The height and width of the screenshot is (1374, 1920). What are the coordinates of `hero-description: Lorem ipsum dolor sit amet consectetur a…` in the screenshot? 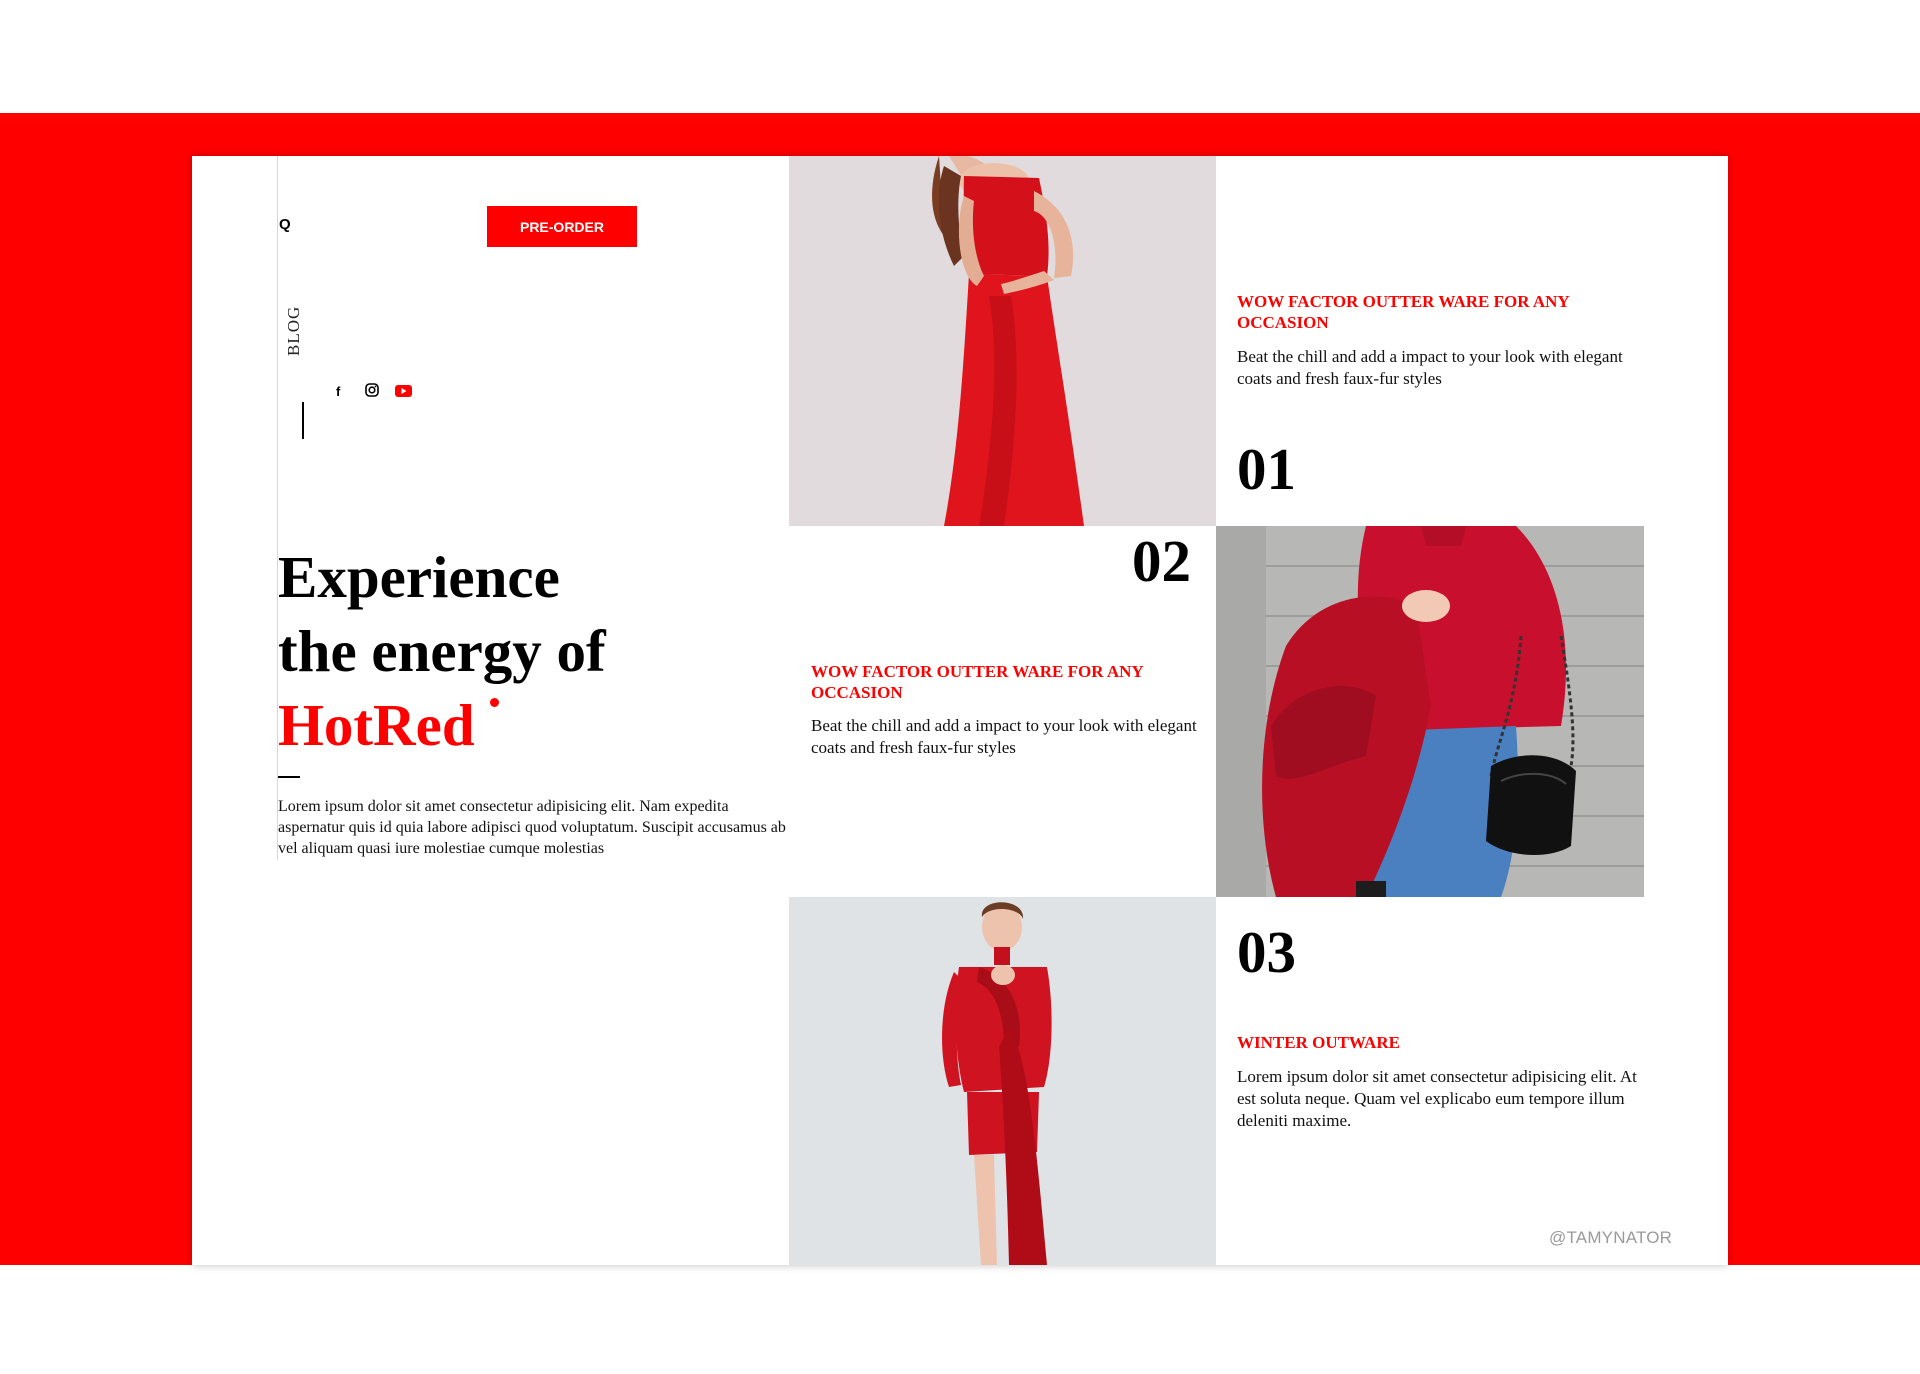 It's located at (532, 827).